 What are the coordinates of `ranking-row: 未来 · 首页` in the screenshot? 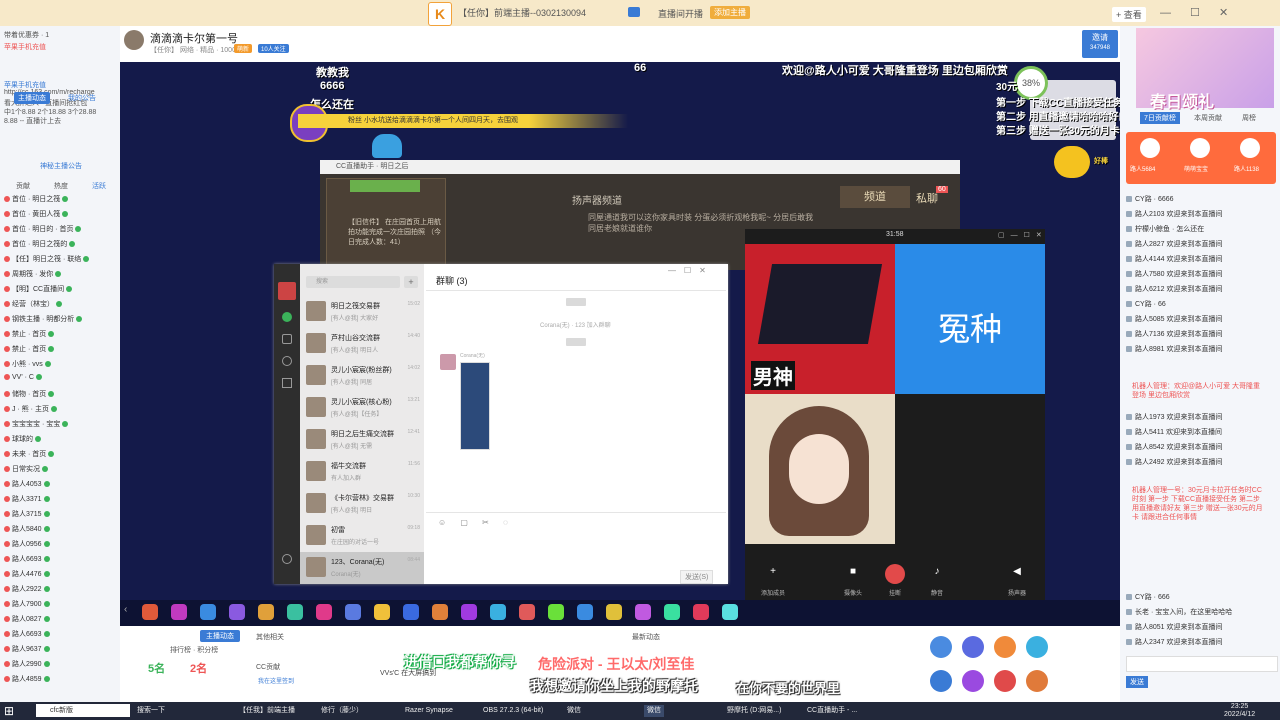 It's located at (60, 454).